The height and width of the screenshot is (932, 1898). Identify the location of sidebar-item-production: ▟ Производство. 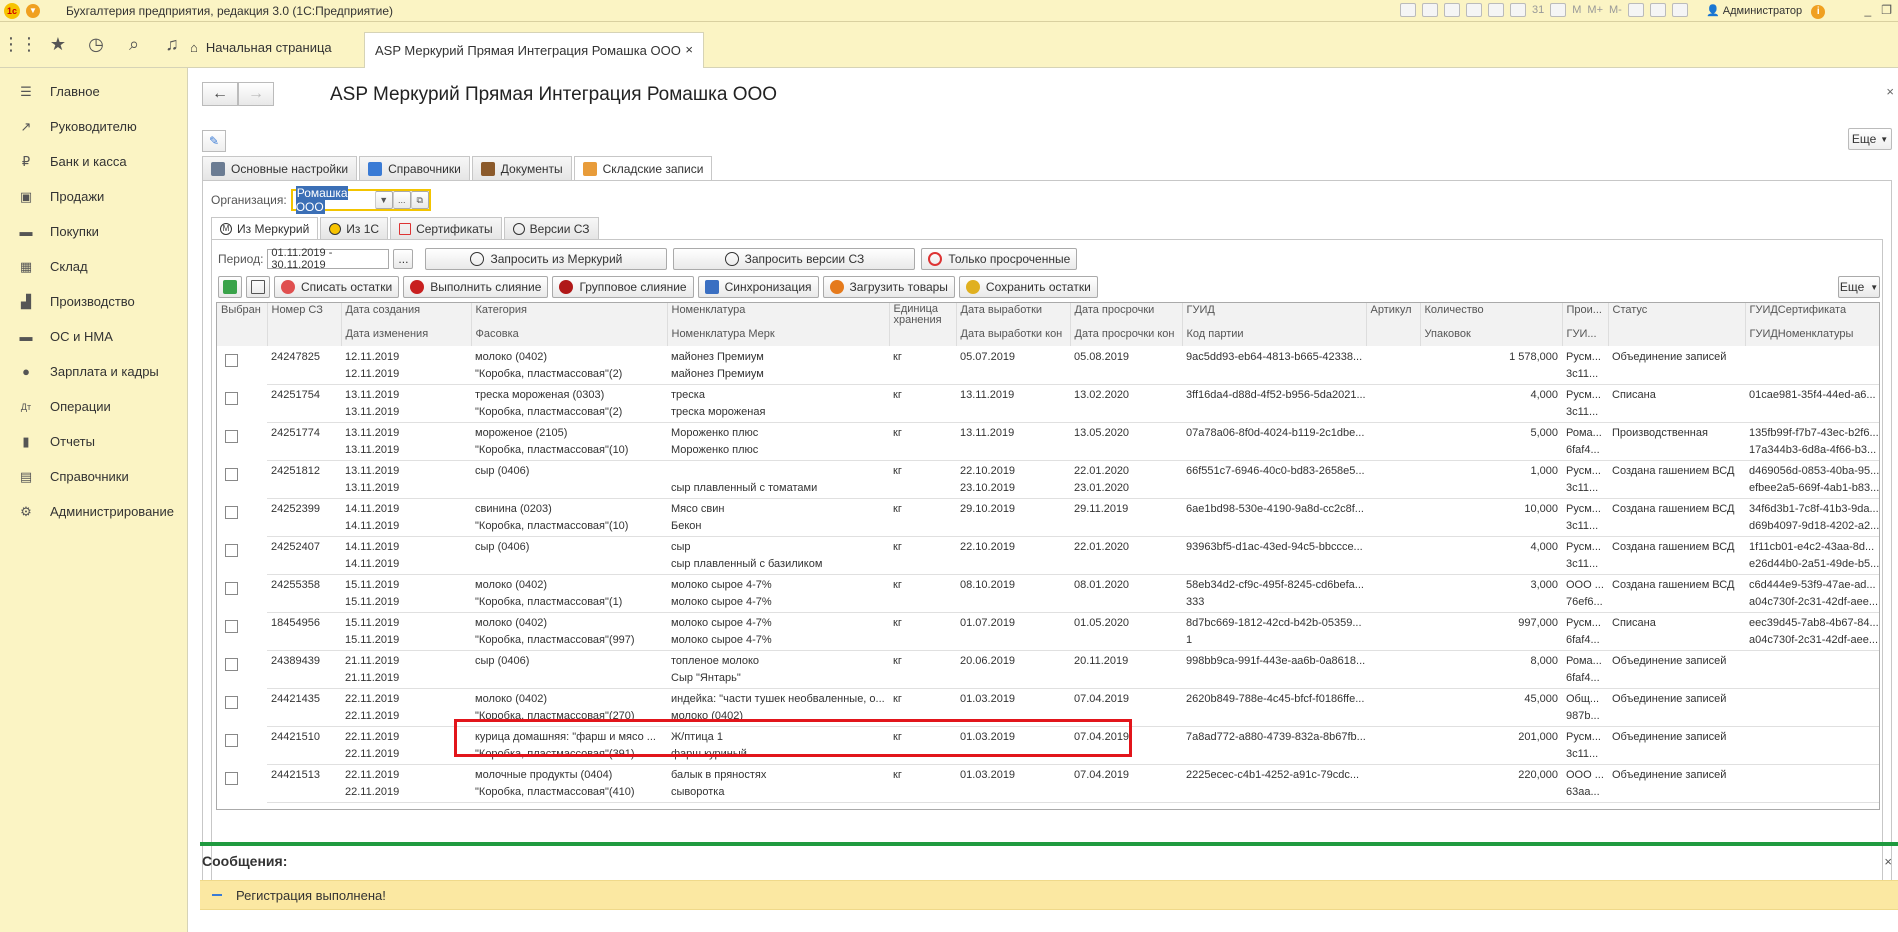
(93, 301).